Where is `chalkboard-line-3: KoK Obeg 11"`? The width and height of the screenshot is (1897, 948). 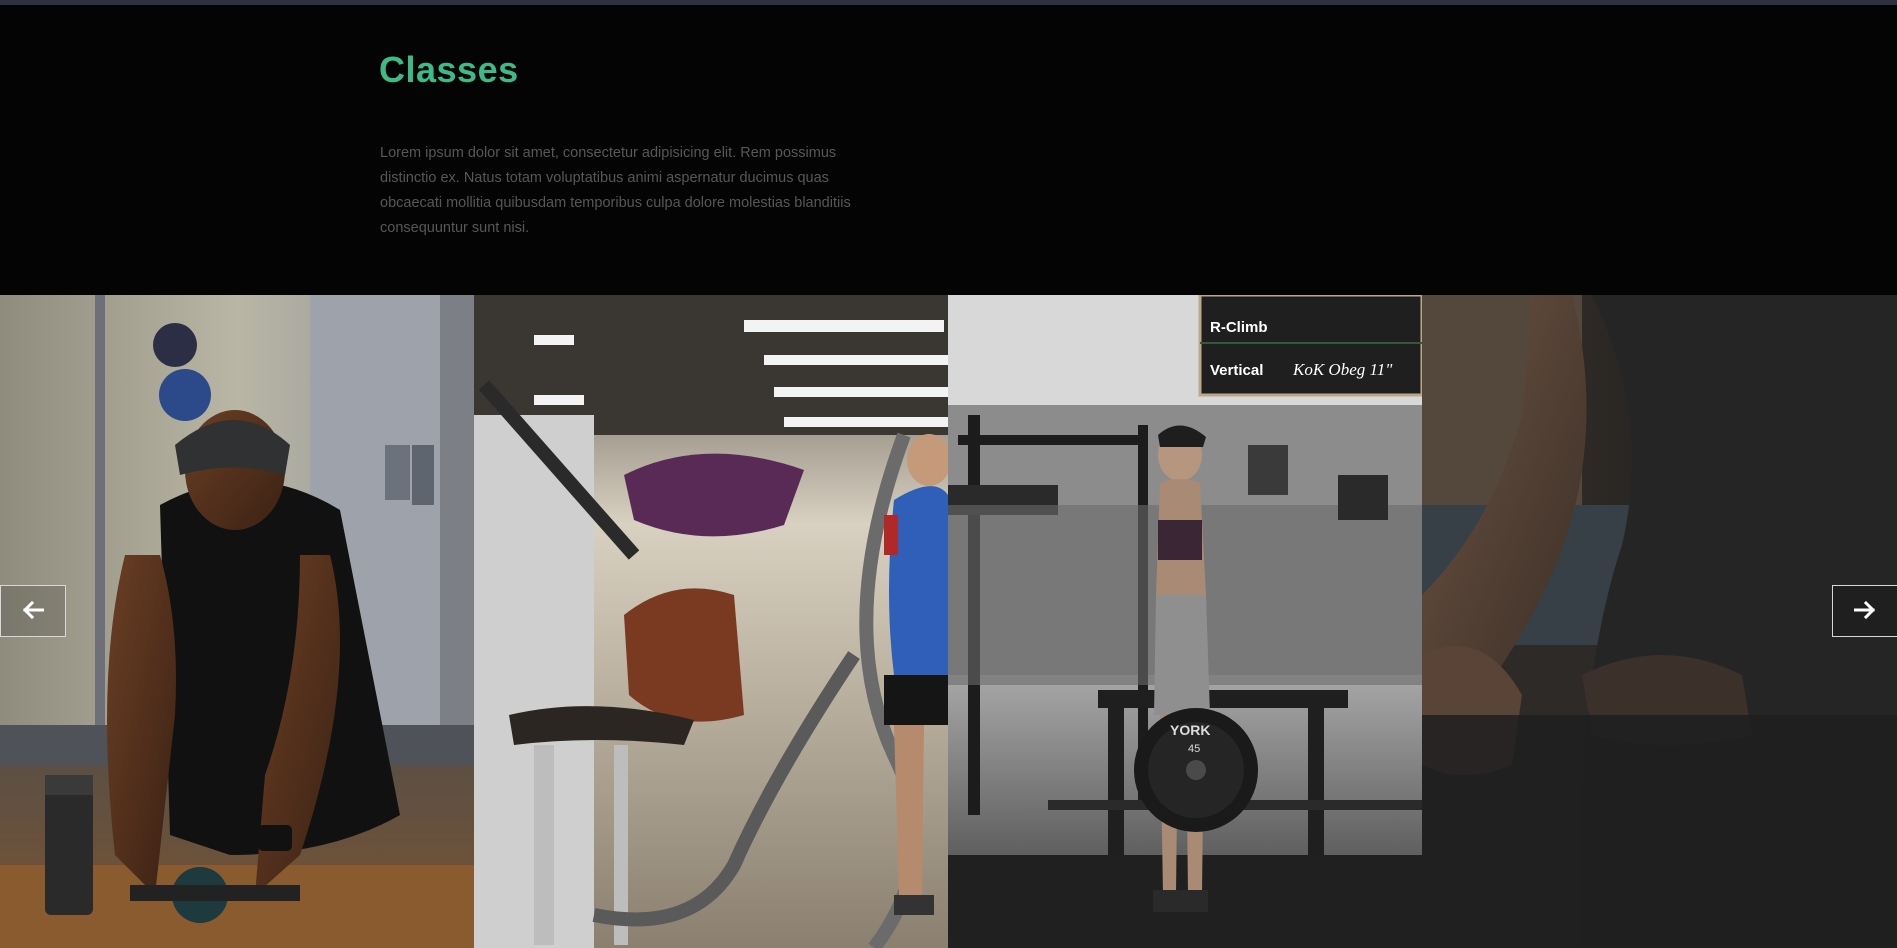 chalkboard-line-3: KoK Obeg 11" is located at coordinates (1342, 369).